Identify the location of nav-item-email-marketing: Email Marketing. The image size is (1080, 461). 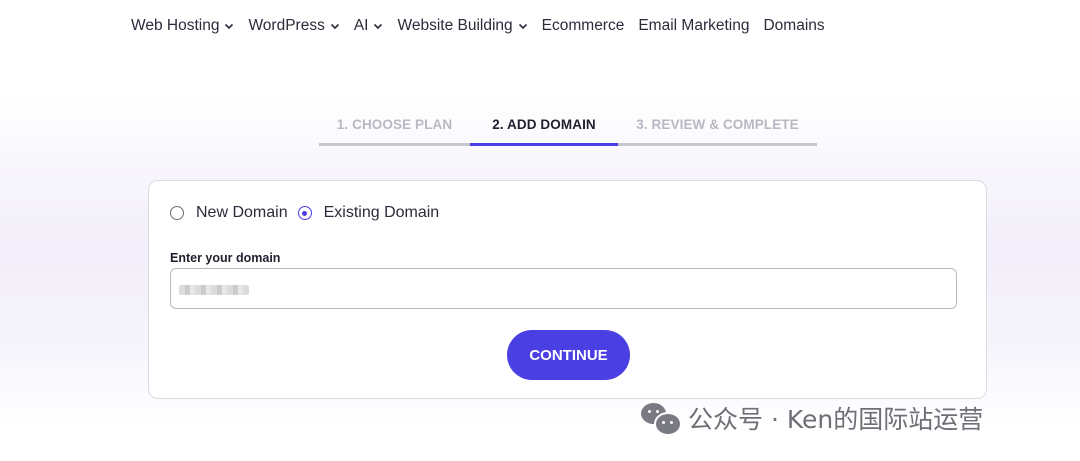
(693, 26).